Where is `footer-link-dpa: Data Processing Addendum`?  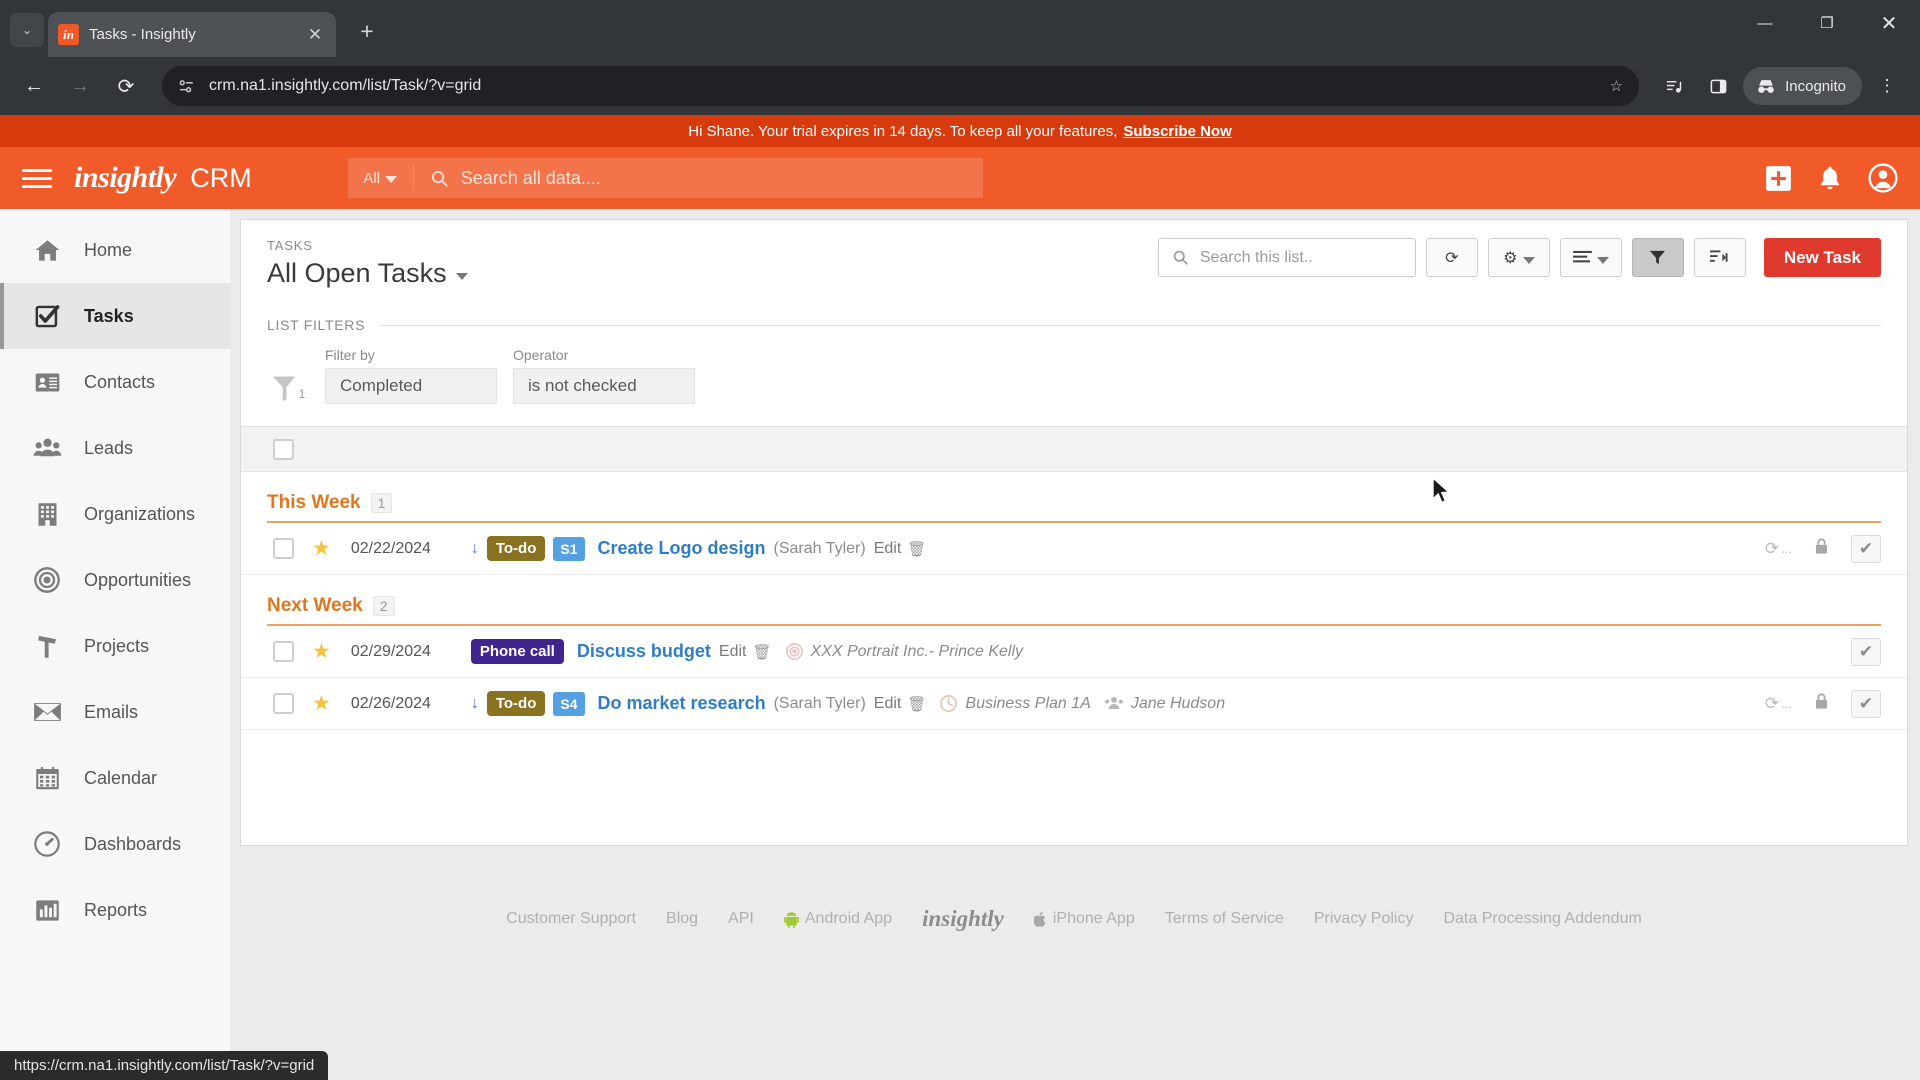
footer-link-dpa: Data Processing Addendum is located at coordinates (1542, 919).